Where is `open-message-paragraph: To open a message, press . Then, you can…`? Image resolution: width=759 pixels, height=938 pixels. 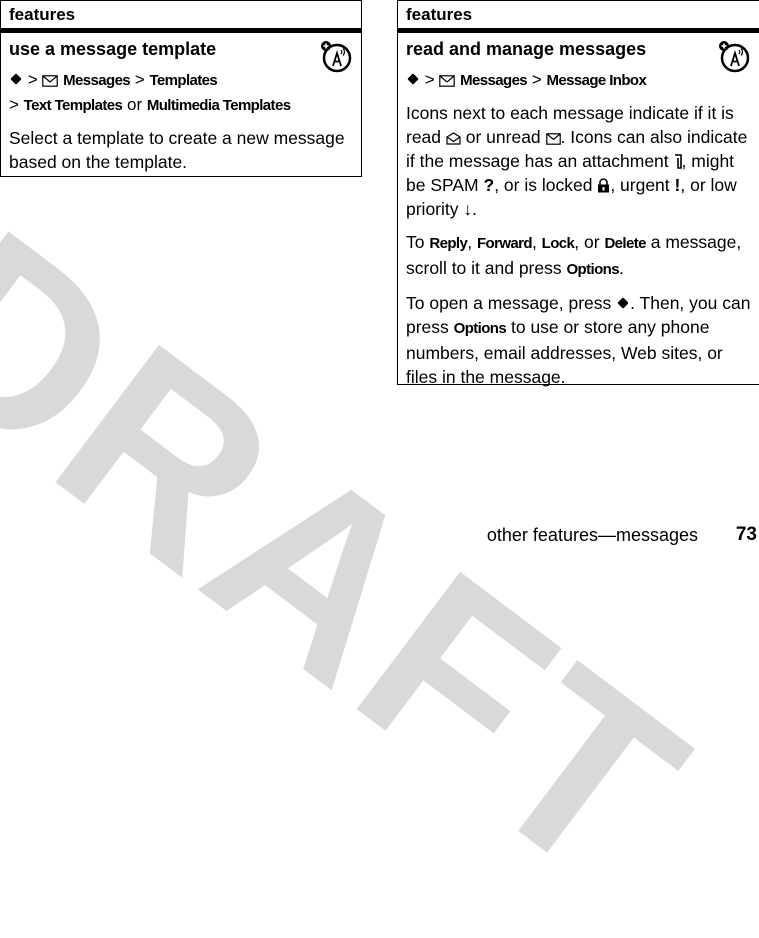 open-message-paragraph: To open a message, press . Then, you can… is located at coordinates (578, 340).